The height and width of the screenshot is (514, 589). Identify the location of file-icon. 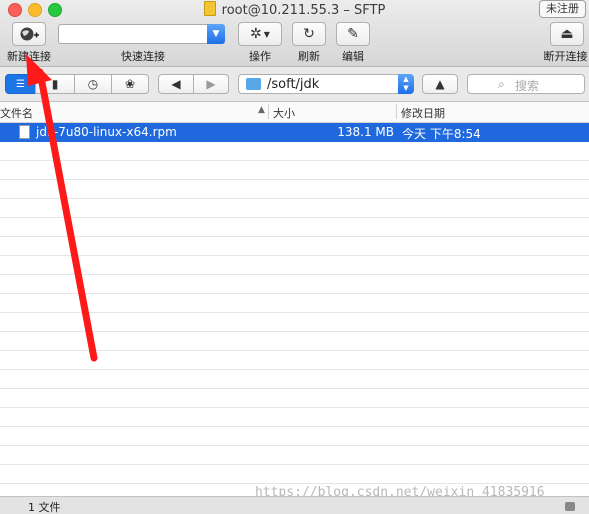
(24, 132).